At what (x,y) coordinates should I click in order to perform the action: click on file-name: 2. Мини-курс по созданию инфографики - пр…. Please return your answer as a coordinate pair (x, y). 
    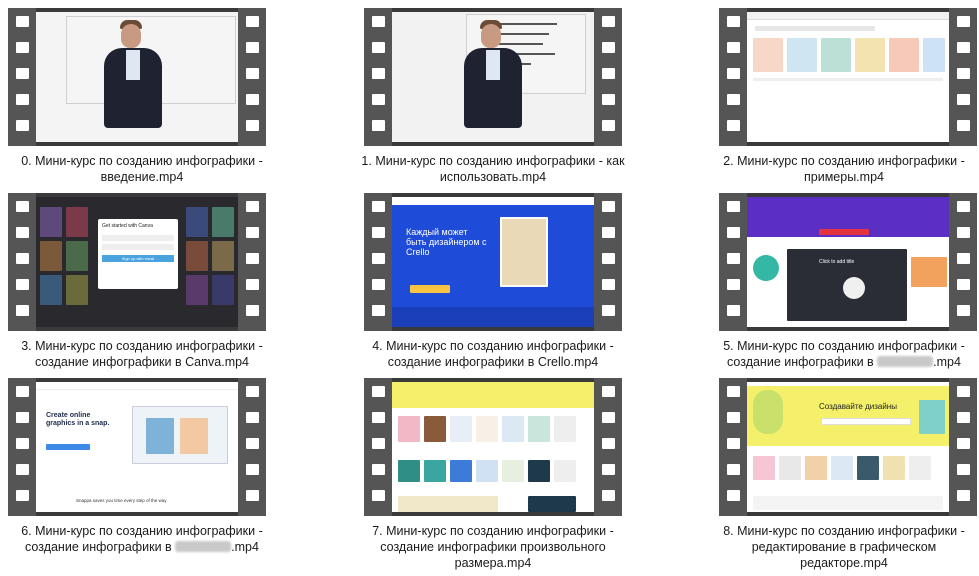
    Looking at the image, I should click on (844, 169).